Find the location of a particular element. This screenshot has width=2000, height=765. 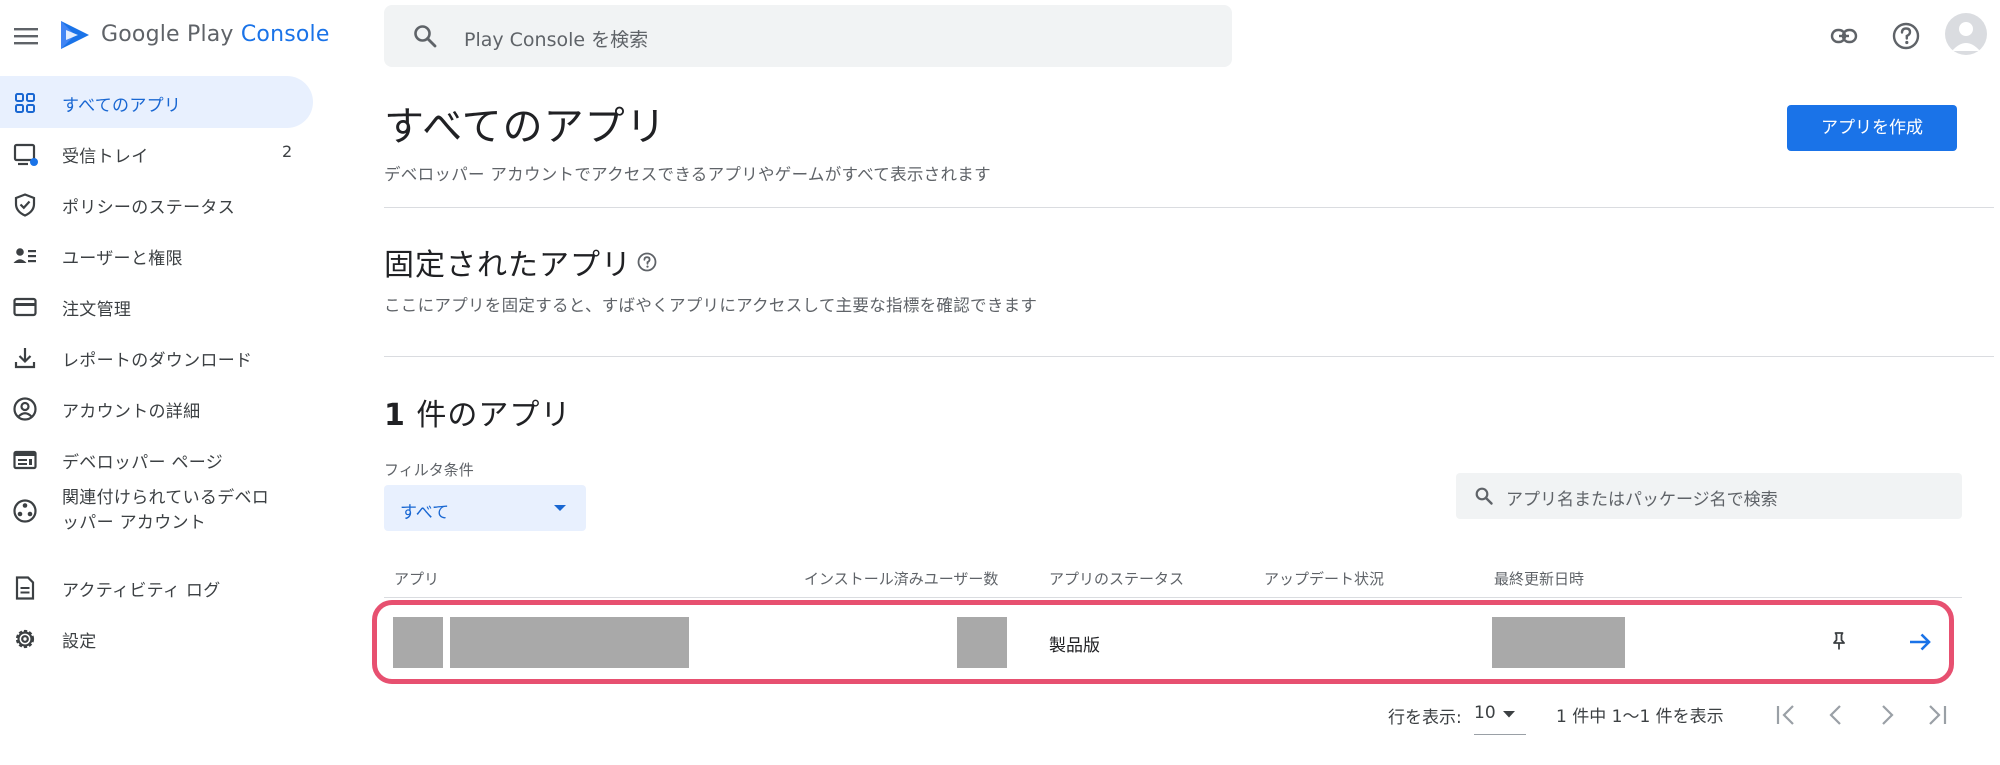

page-title: すべてのアプリ is located at coordinates (525, 127).